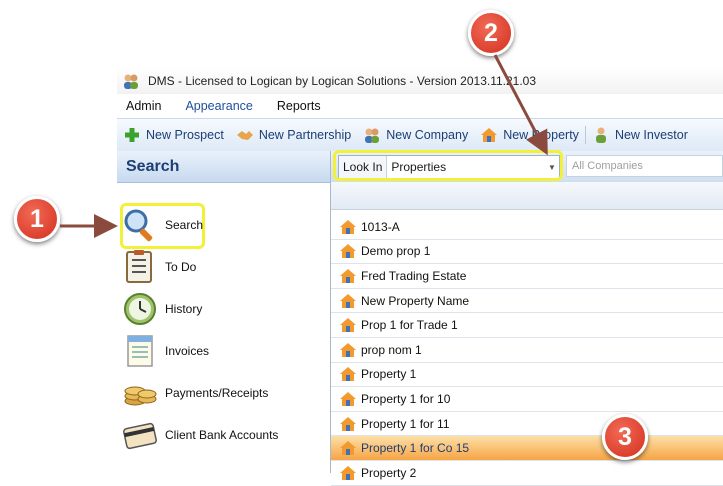  Describe the element at coordinates (541, 135) in the screenshot. I see `new-property-label: New Property` at that location.